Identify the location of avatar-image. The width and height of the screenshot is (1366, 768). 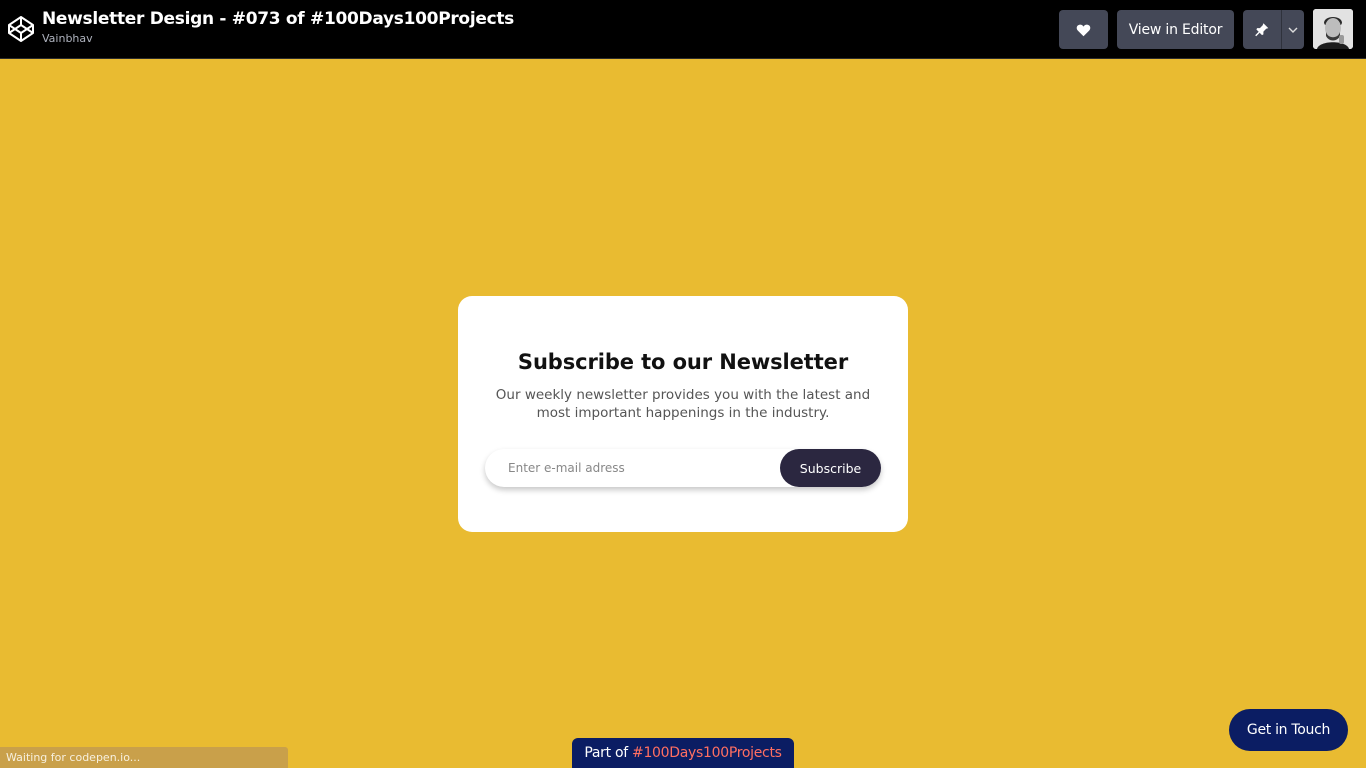
(1333, 29).